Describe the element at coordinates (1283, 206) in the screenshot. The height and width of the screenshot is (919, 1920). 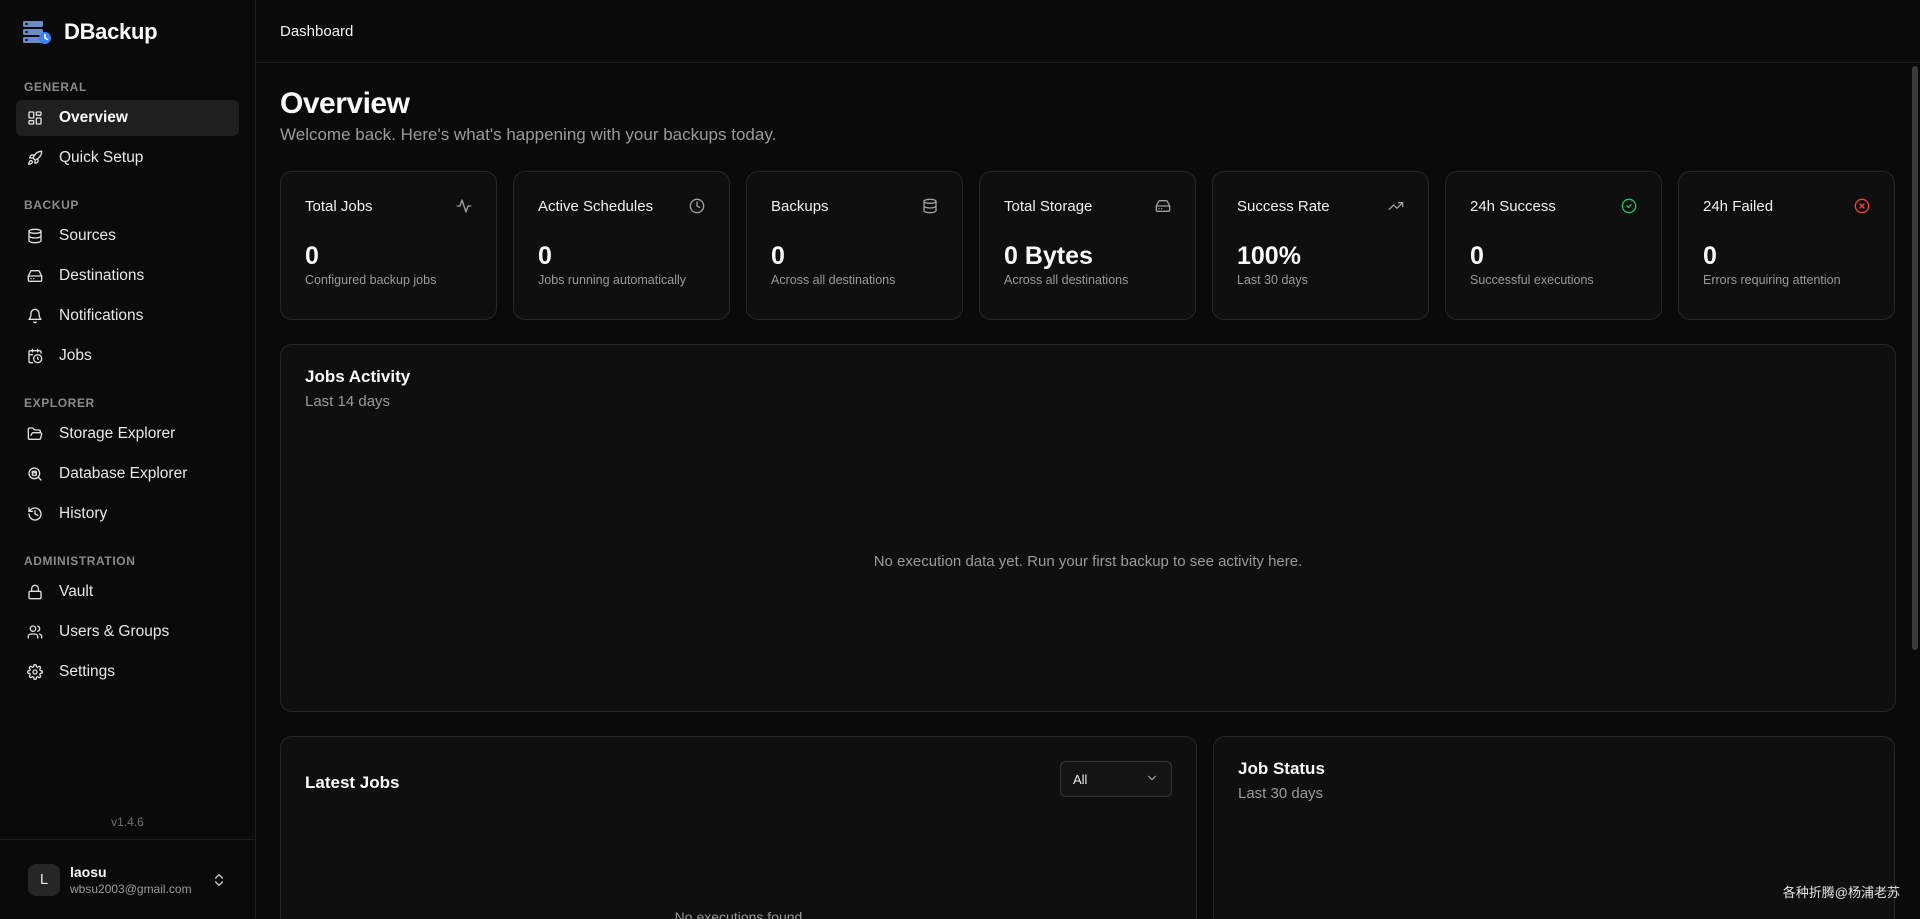
I see `stat-label: Success Rate` at that location.